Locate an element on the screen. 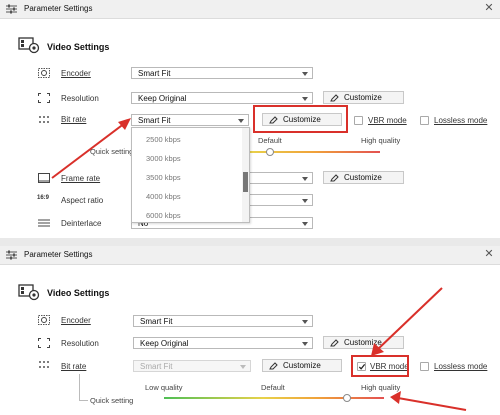 The height and width of the screenshot is (415, 500). panel-divider is located at coordinates (250, 242).